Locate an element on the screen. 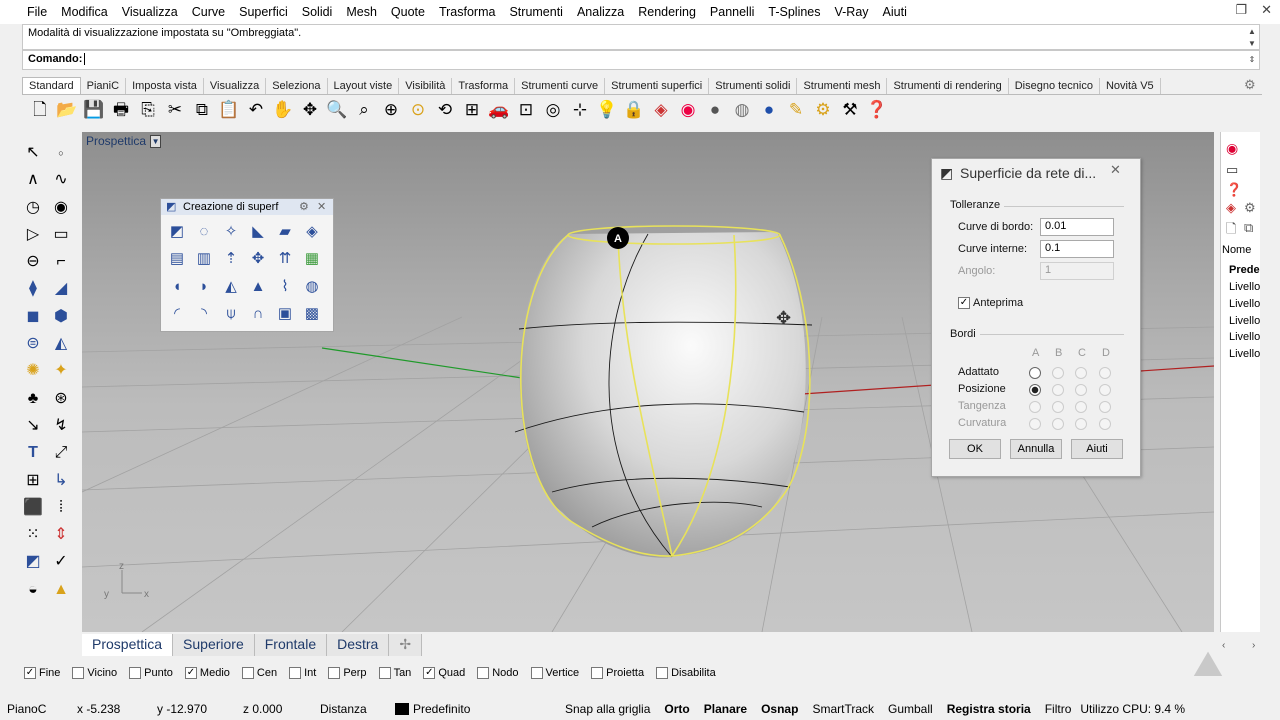 This screenshot has height=720, width=1280. view-tab-prospettica: Prospettica is located at coordinates (128, 645).